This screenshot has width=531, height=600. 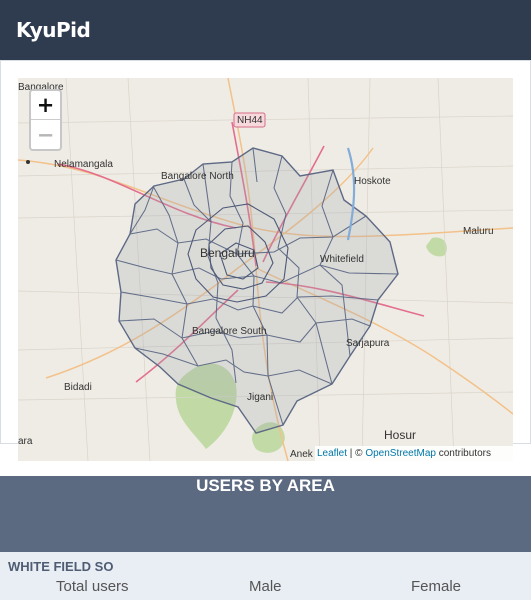 I want to click on map-label-south: Bangalore South, so click(x=229, y=331).